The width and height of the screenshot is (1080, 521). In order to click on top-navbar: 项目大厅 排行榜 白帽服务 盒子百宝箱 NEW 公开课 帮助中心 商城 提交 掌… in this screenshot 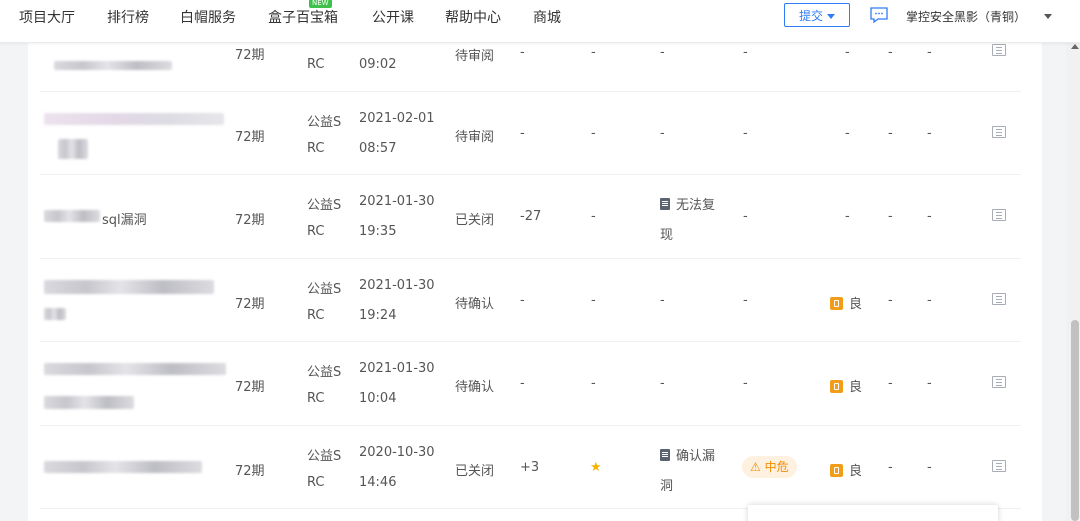, I will do `click(540, 21)`.